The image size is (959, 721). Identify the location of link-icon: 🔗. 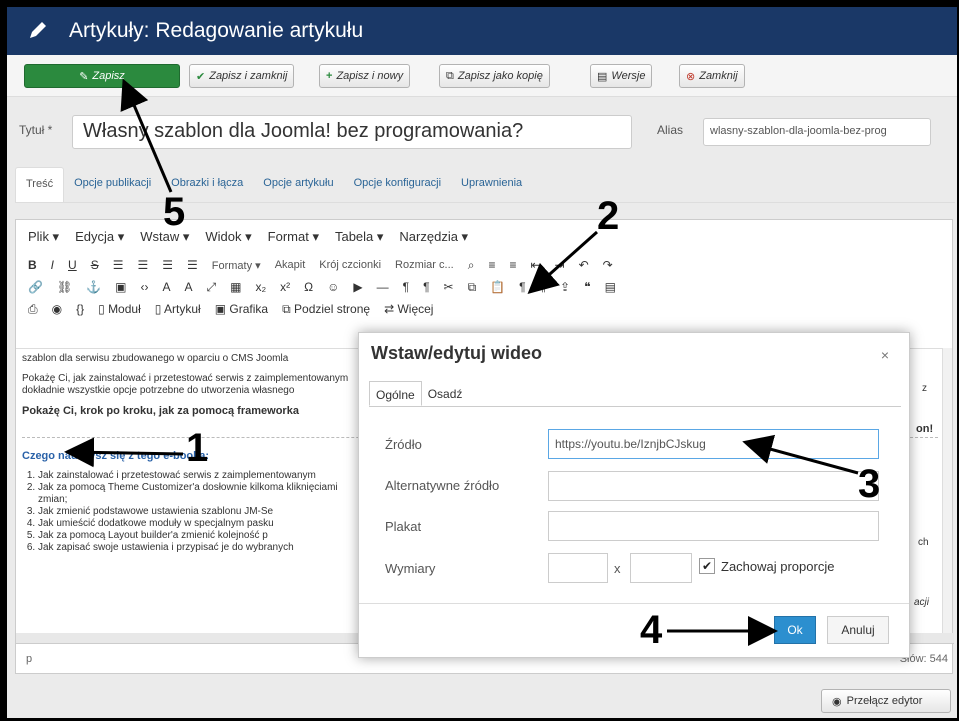
(35, 287).